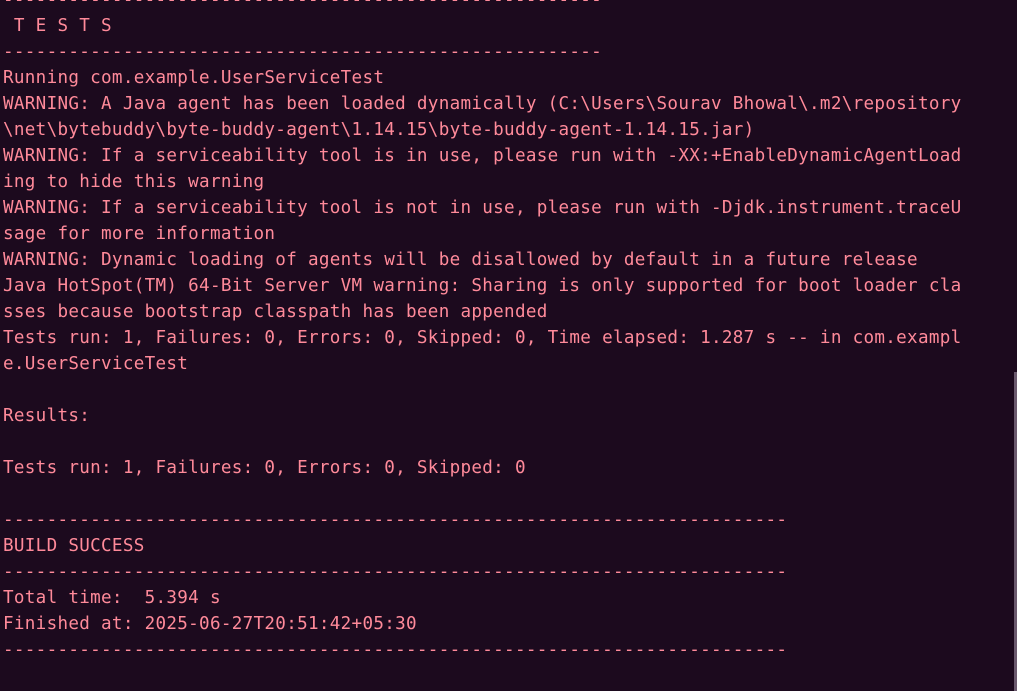 The image size is (1017, 691). Describe the element at coordinates (134, 182) in the screenshot. I see `warning-line: ing to hide this warning` at that location.